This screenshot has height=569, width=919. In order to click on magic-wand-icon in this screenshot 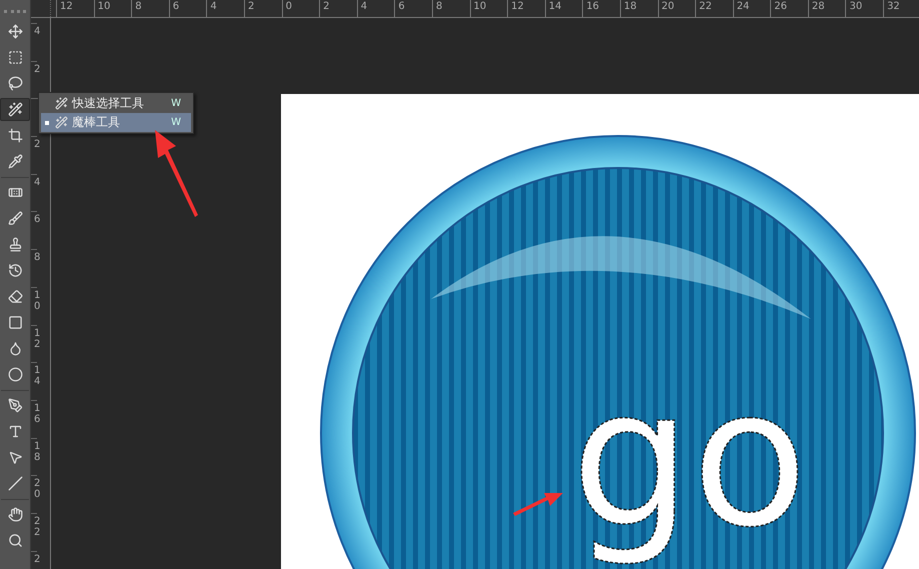, I will do `click(15, 109)`.